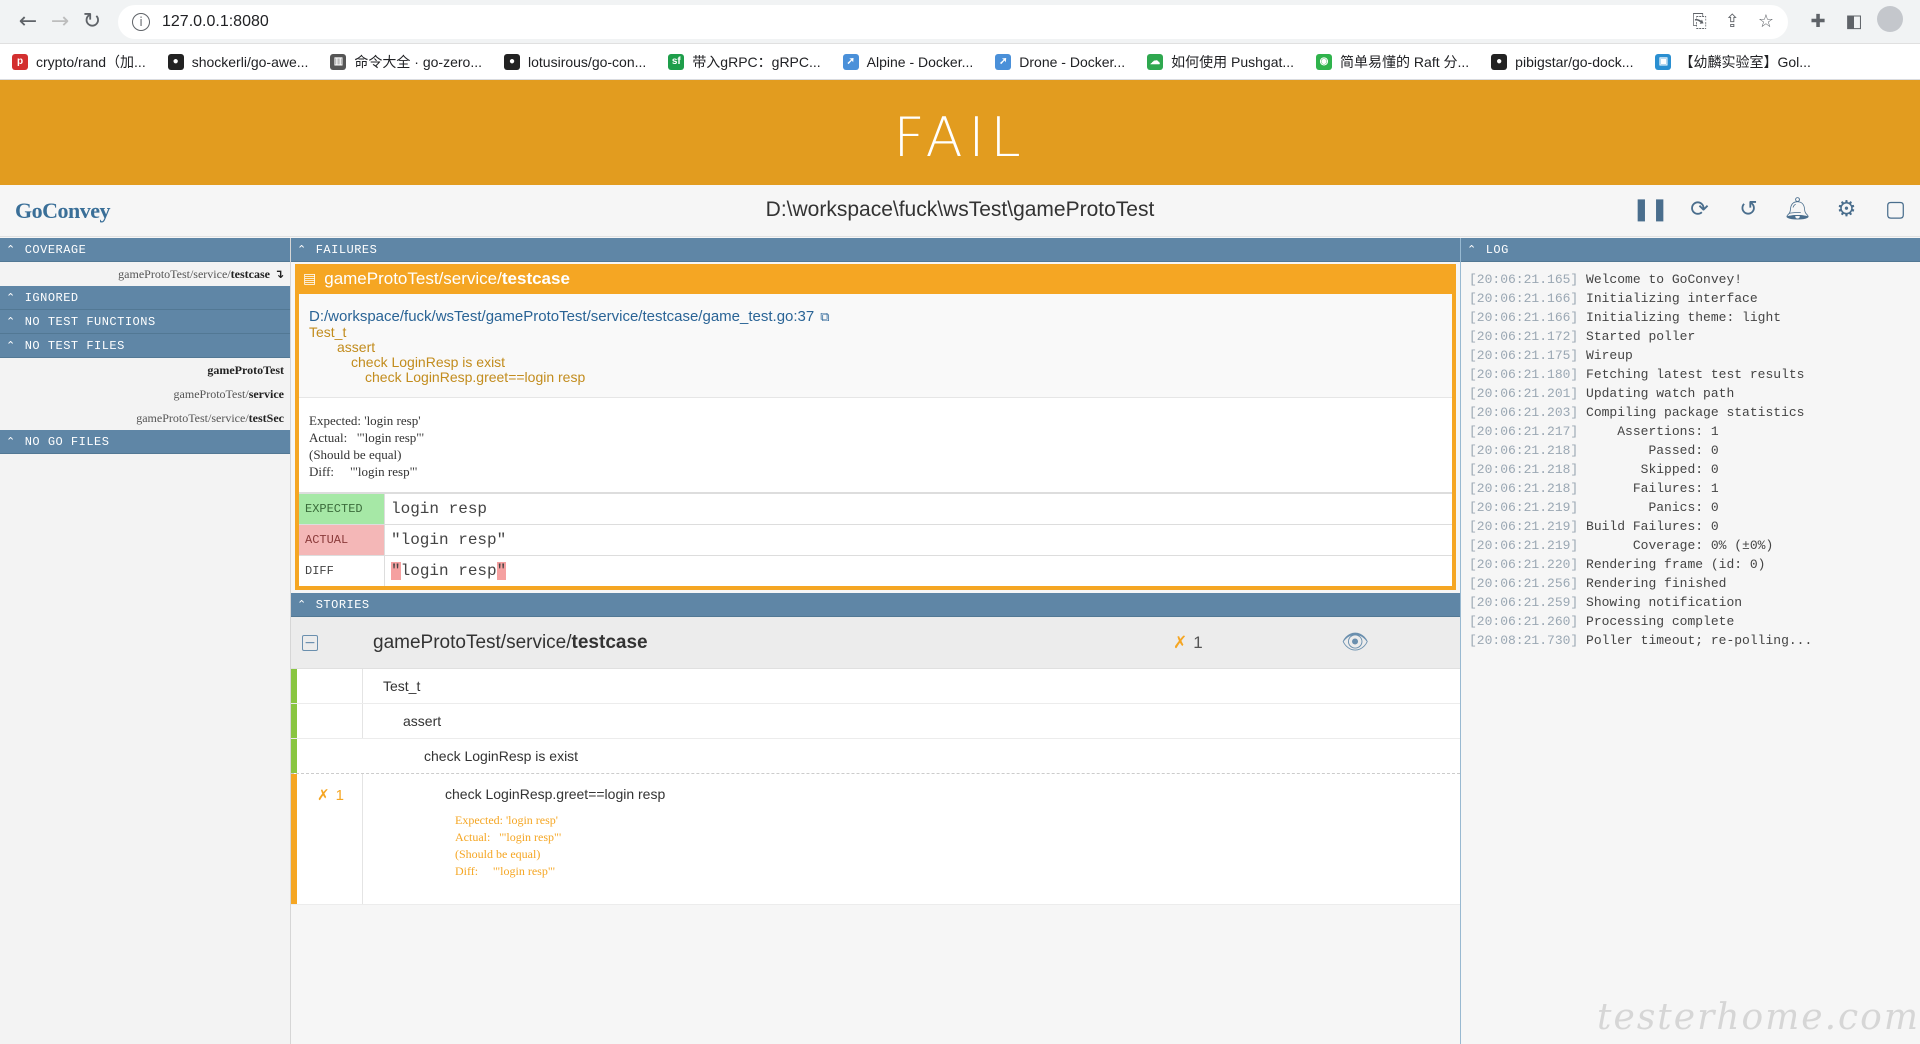 This screenshot has height=1044, width=1920. What do you see at coordinates (1524, 317) in the screenshot?
I see `log-timestamp: [20:06:21.166]` at bounding box center [1524, 317].